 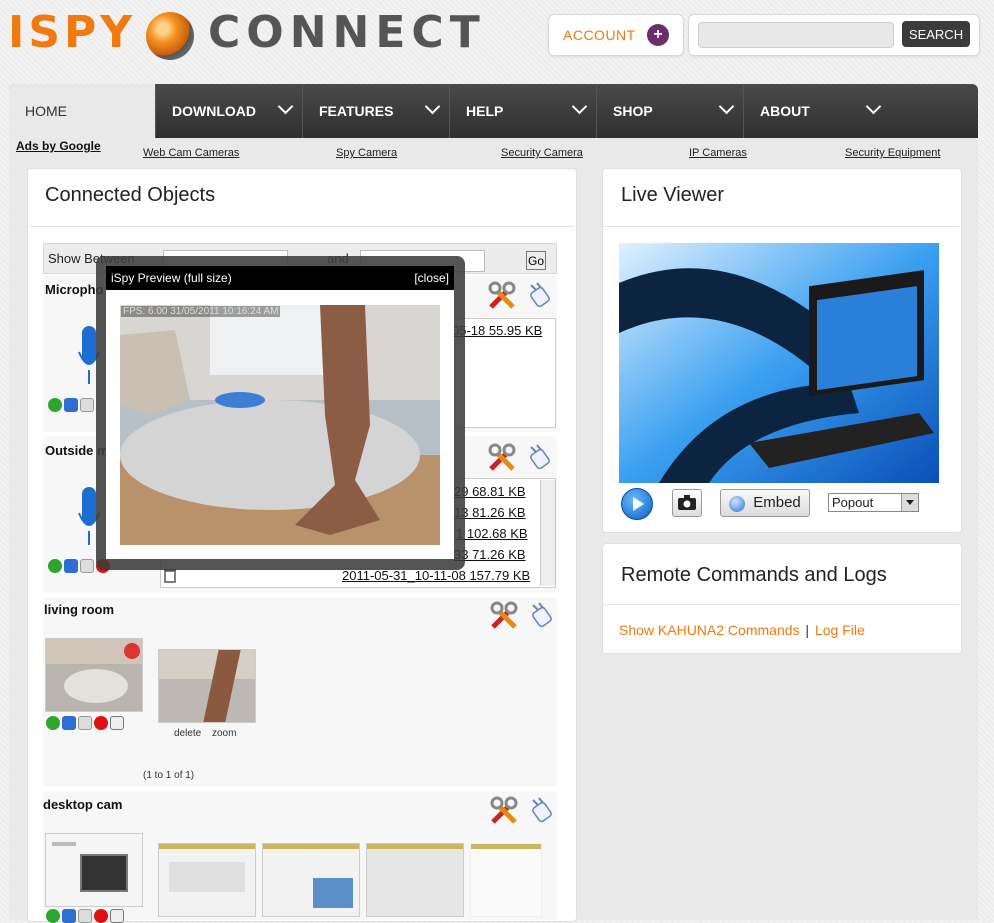 I want to click on go-button: Go, so click(x=536, y=260).